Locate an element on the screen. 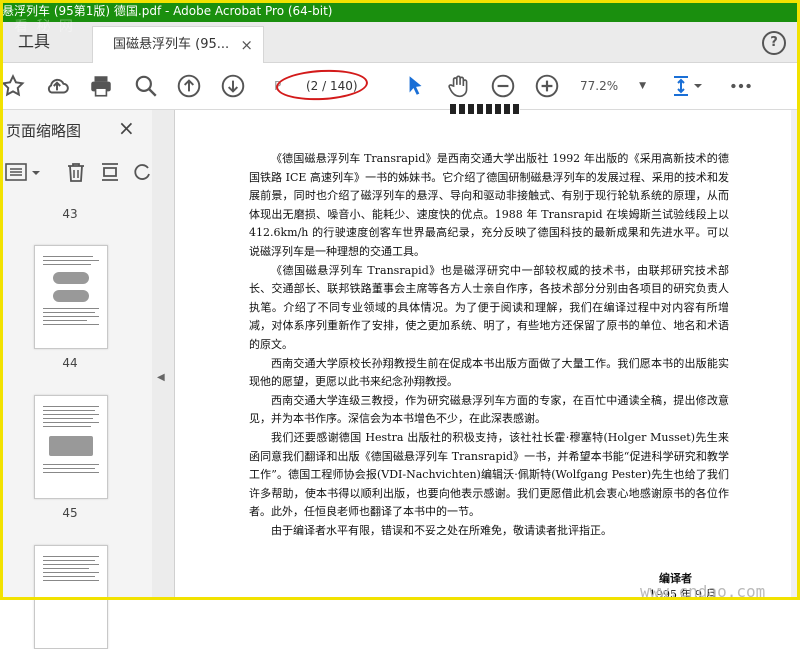 This screenshot has height=649, width=800. search-zoom-icon is located at coordinates (146, 86).